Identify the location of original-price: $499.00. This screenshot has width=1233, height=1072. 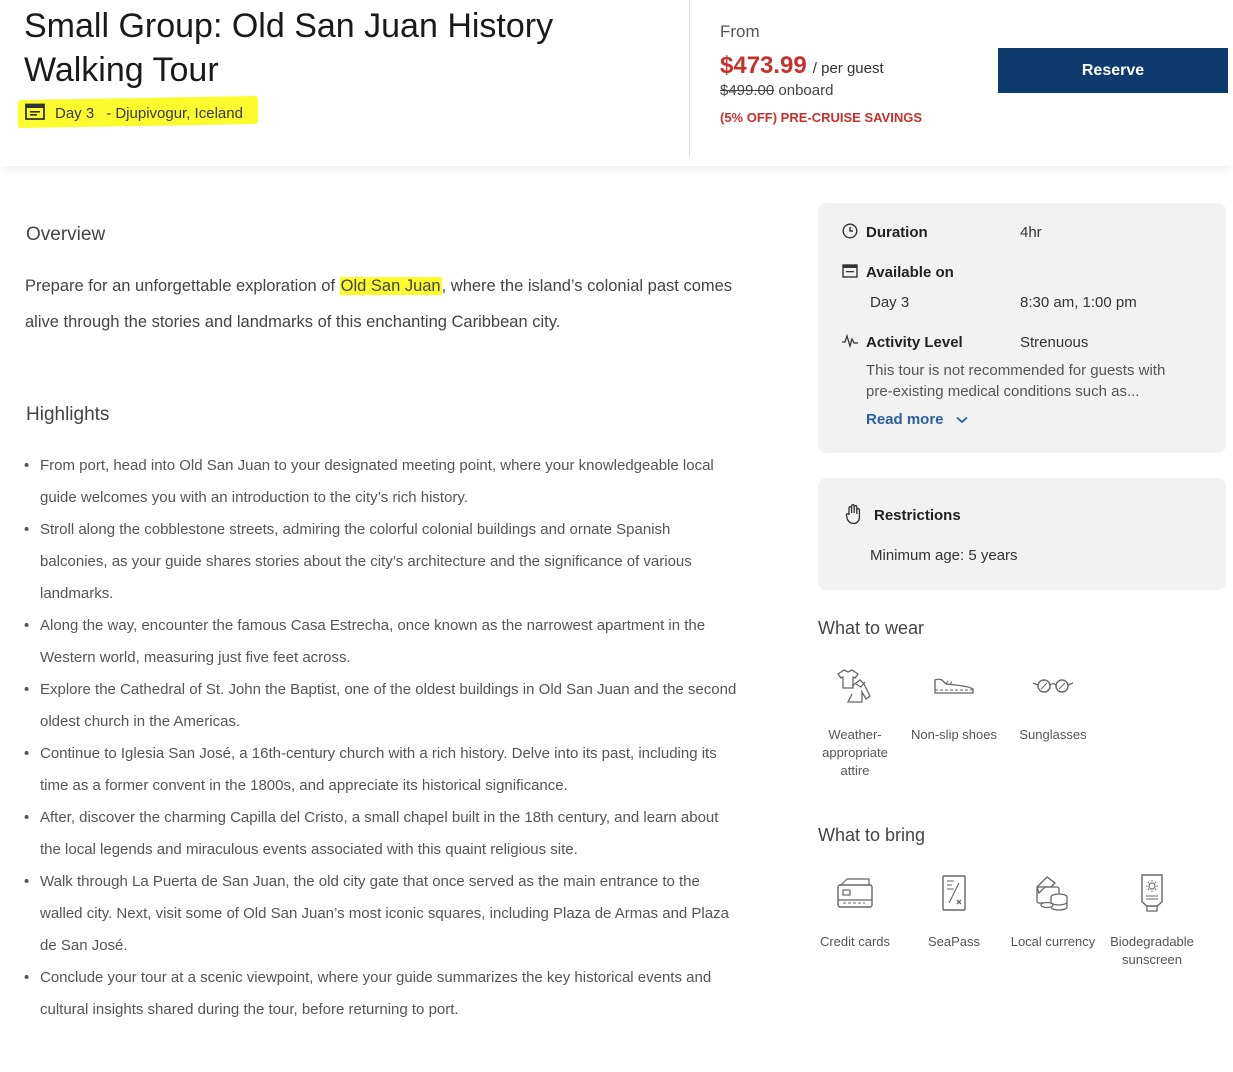
(747, 90).